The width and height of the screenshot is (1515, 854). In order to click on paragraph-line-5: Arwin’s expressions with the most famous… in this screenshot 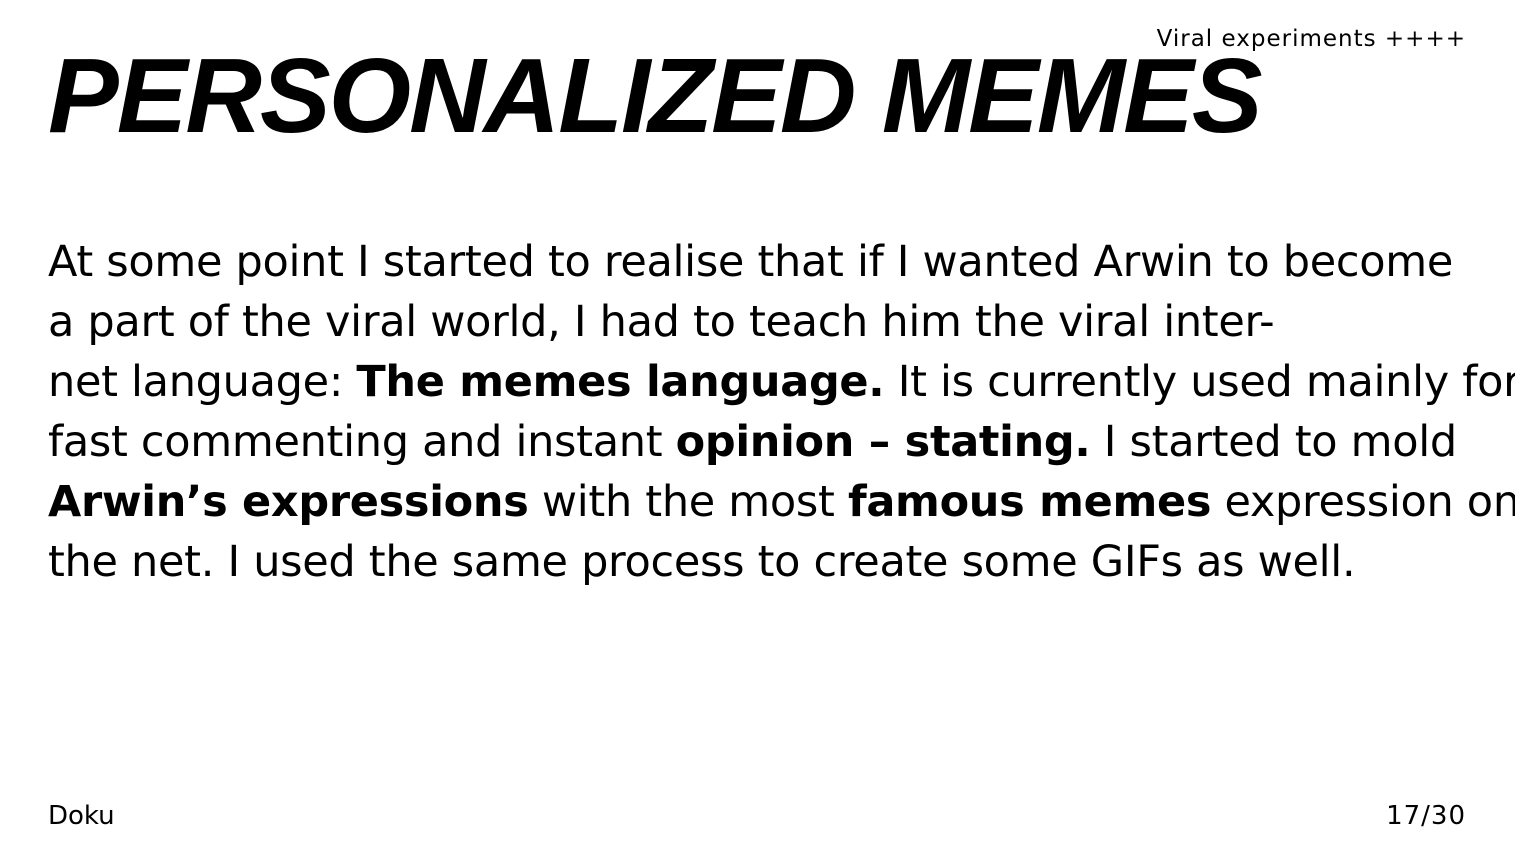, I will do `click(781, 502)`.